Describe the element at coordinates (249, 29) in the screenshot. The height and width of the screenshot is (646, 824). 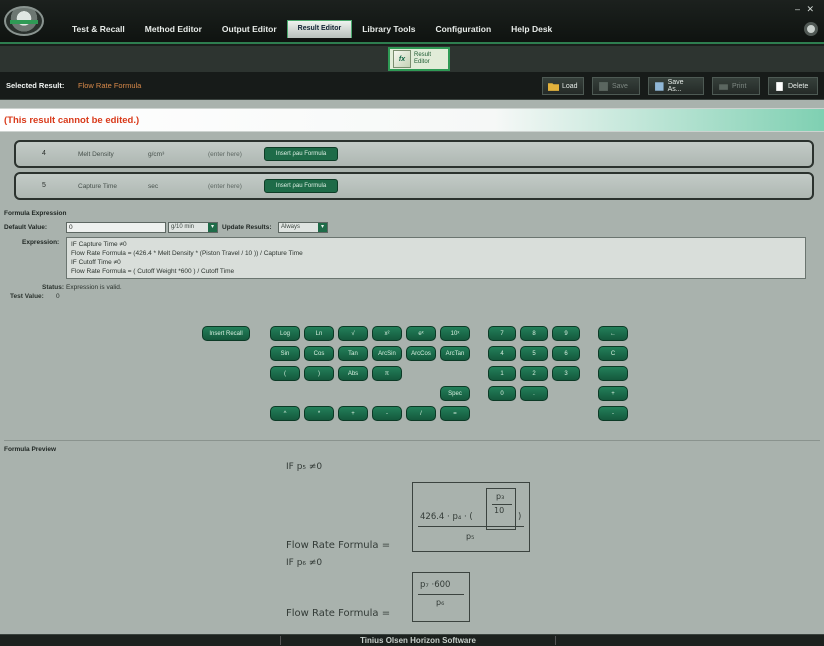
I see `menu-output-editor: Output Editor` at that location.